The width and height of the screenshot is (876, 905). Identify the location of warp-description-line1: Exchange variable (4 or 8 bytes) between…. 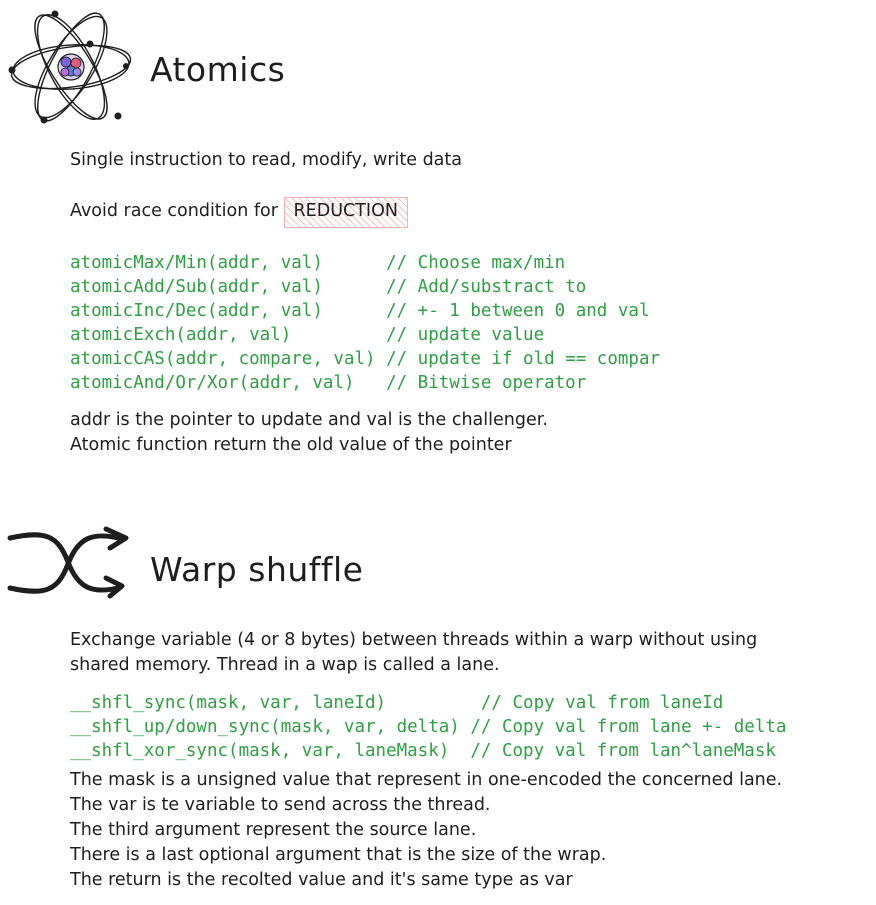
(414, 640).